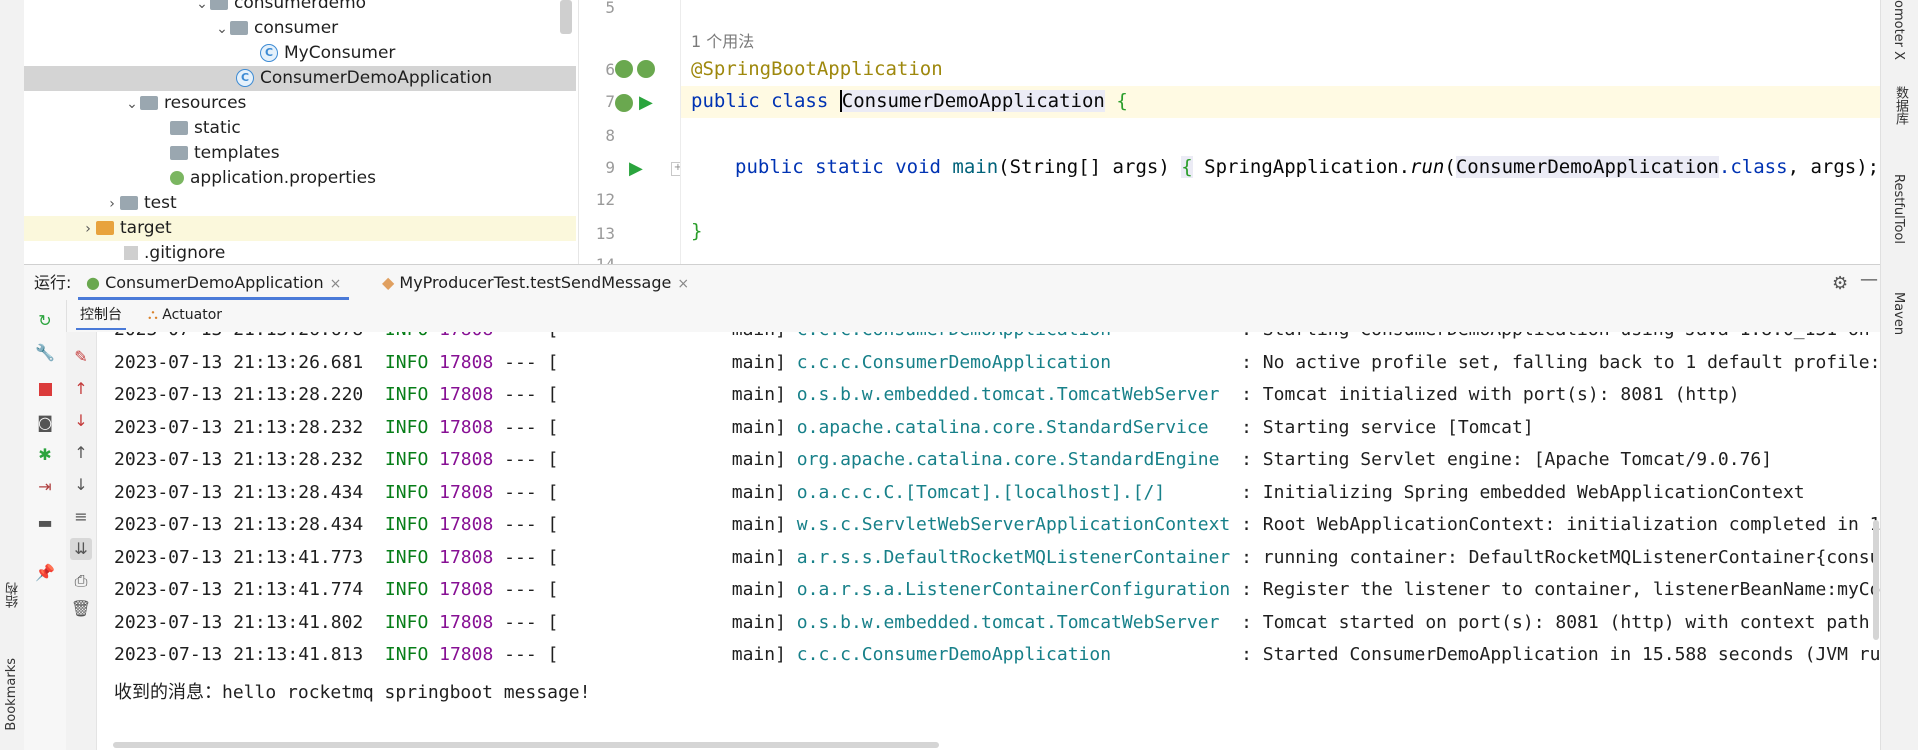 The image size is (1918, 750). Describe the element at coordinates (276, 28) in the screenshot. I see `tree-item-consumer: ⌄ consumer` at that location.